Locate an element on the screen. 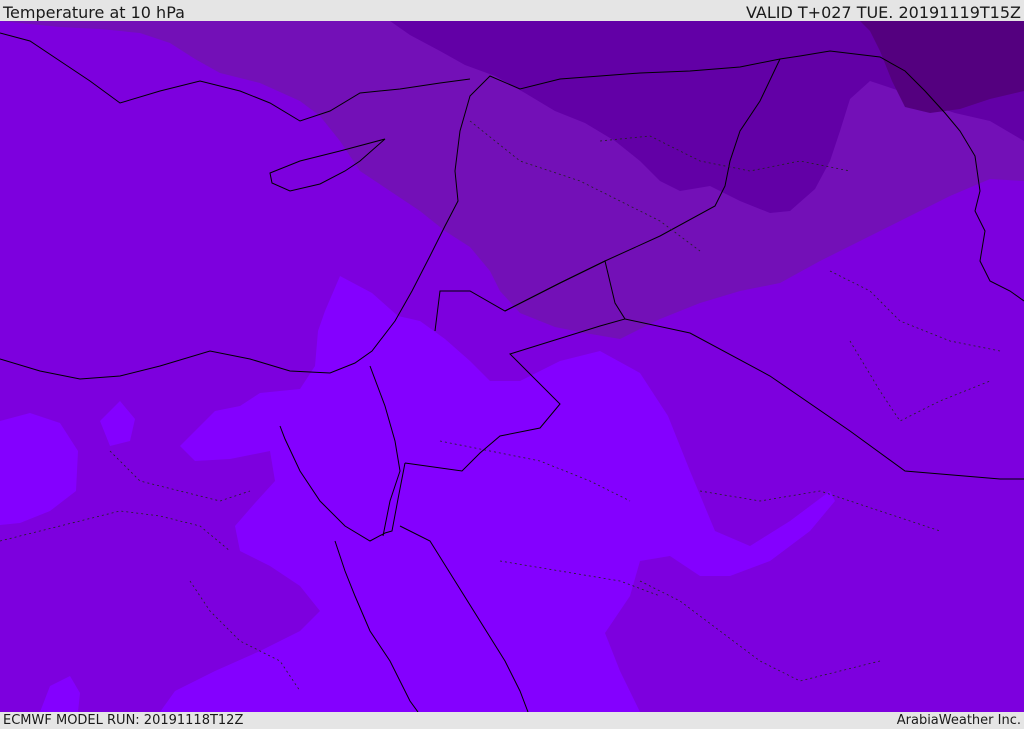 Image resolution: width=1024 pixels, height=729 pixels. model-run: ECMWF MODEL RUN: 20191118T12Z is located at coordinates (123, 720).